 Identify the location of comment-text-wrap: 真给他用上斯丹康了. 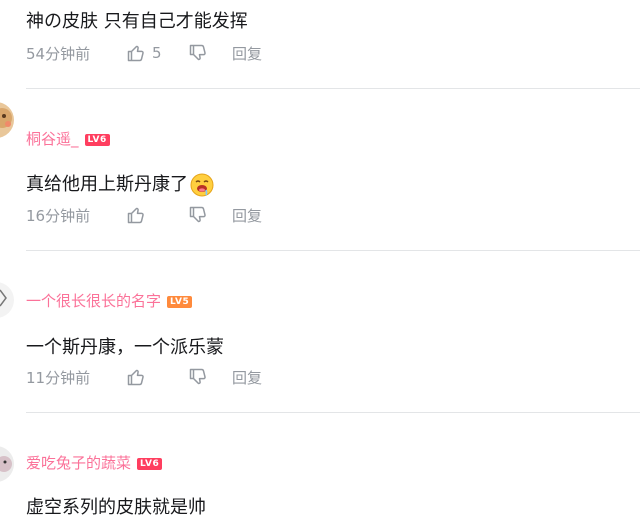
(120, 183).